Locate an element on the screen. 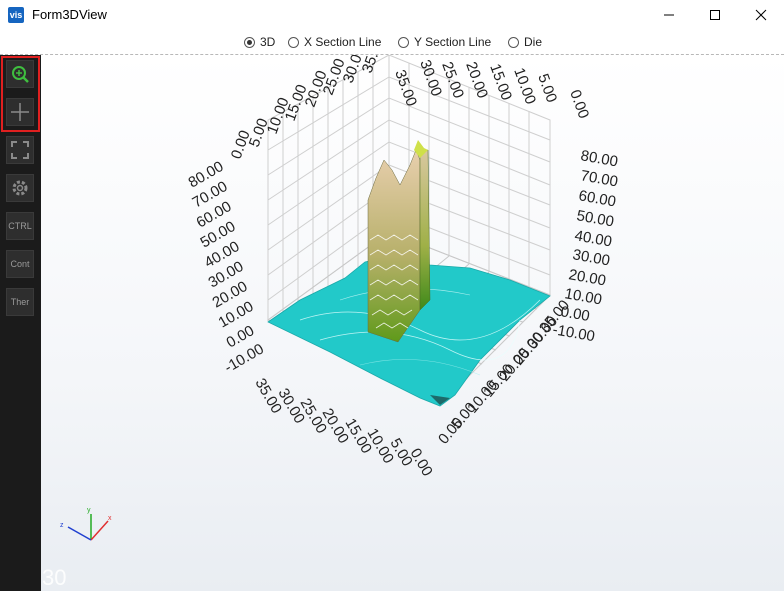  radio-label: X Section Line is located at coordinates (343, 42).